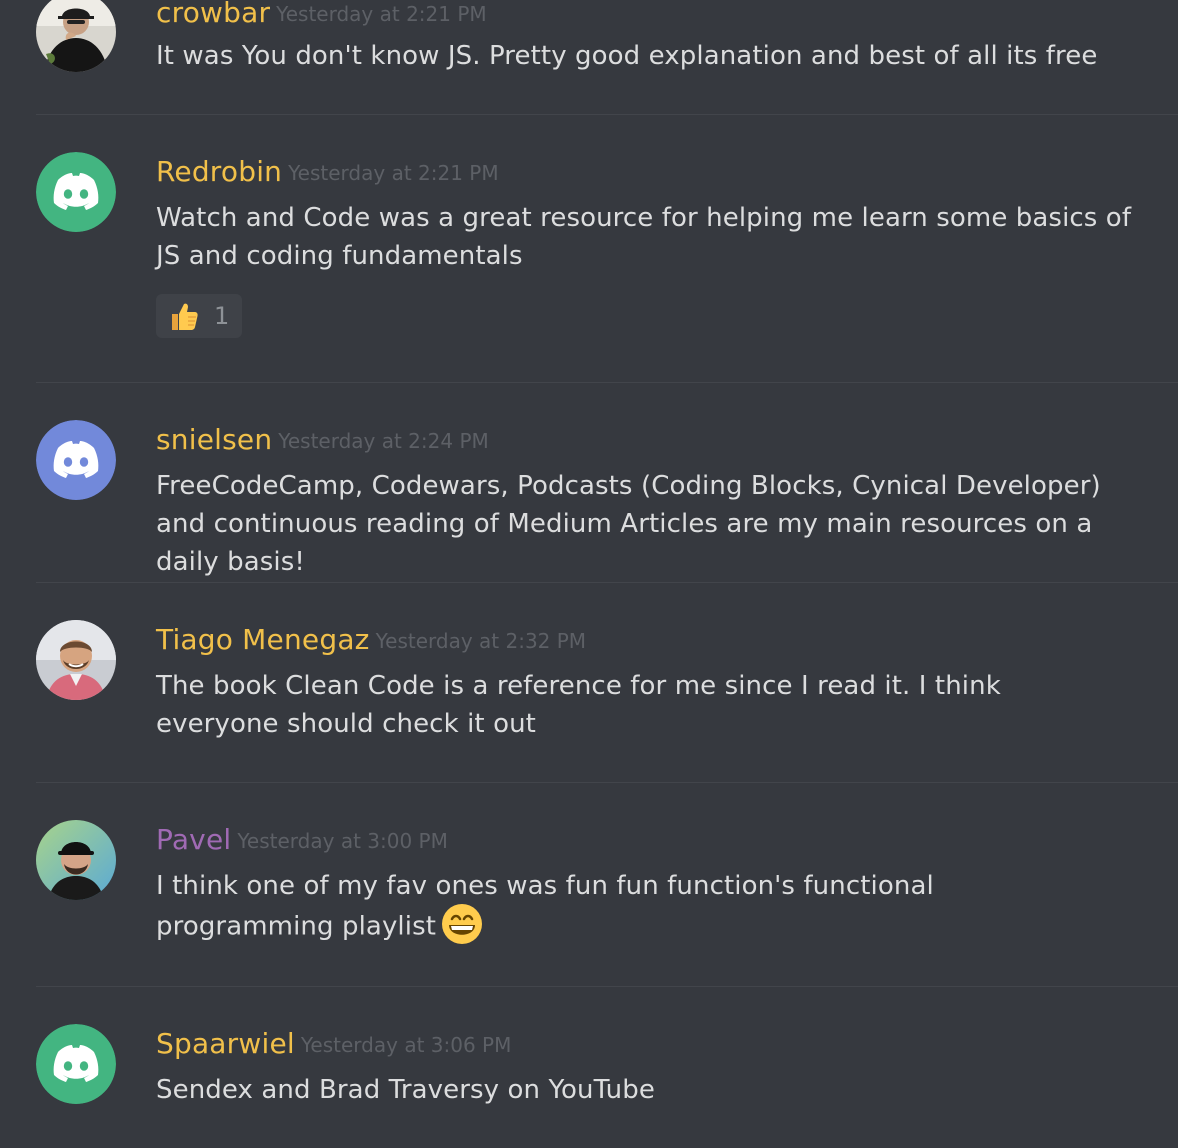 The height and width of the screenshot is (1148, 1178). Describe the element at coordinates (214, 439) in the screenshot. I see `author-name: snielsen` at that location.